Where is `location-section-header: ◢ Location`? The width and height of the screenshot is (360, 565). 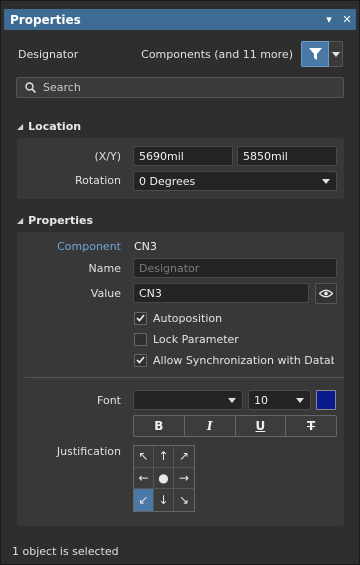 location-section-header: ◢ Location is located at coordinates (49, 126).